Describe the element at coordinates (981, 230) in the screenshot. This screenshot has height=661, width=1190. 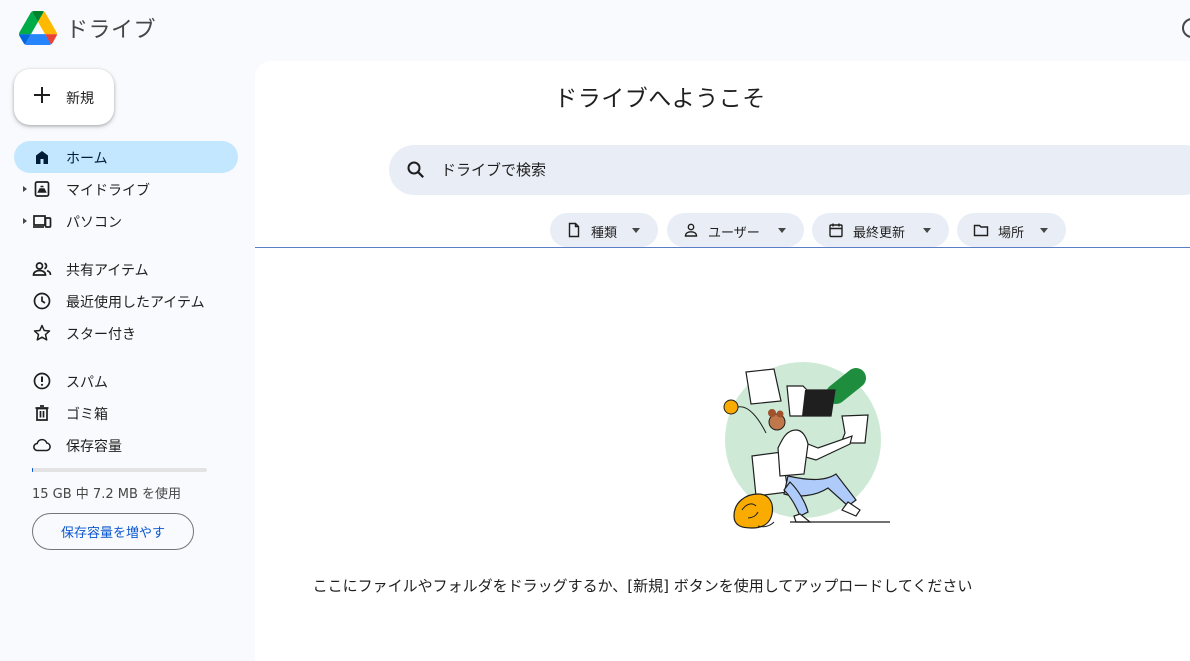
I see `folder-icon` at that location.